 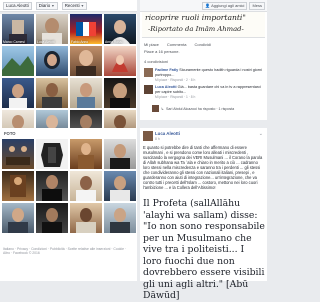 I want to click on post-author: Luca Aleotti, so click(x=167, y=133).